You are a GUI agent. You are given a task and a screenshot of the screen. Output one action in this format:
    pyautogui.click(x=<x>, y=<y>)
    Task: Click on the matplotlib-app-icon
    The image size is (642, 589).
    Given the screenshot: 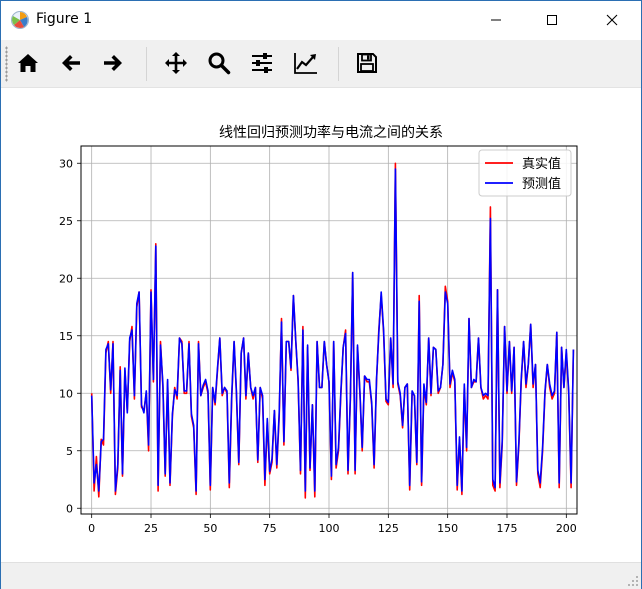 What is the action you would take?
    pyautogui.click(x=20, y=20)
    